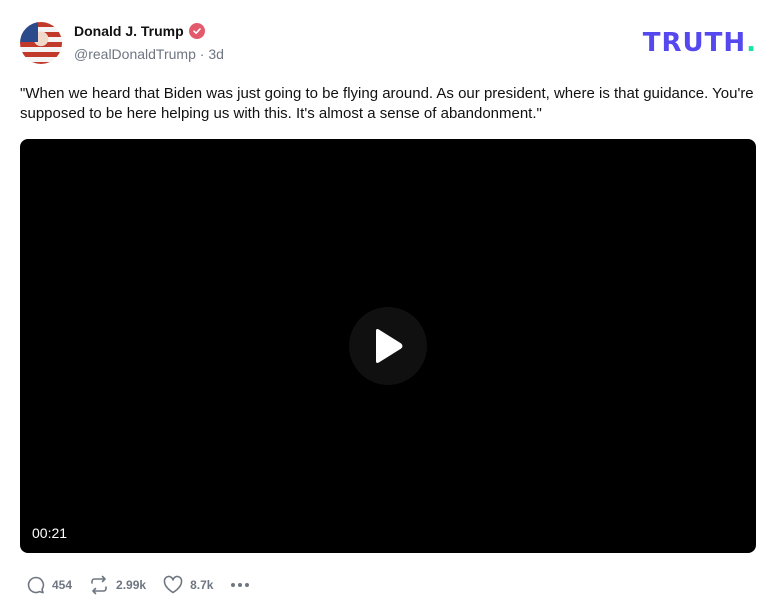  Describe the element at coordinates (49, 585) in the screenshot. I see `reply-button: 454` at that location.